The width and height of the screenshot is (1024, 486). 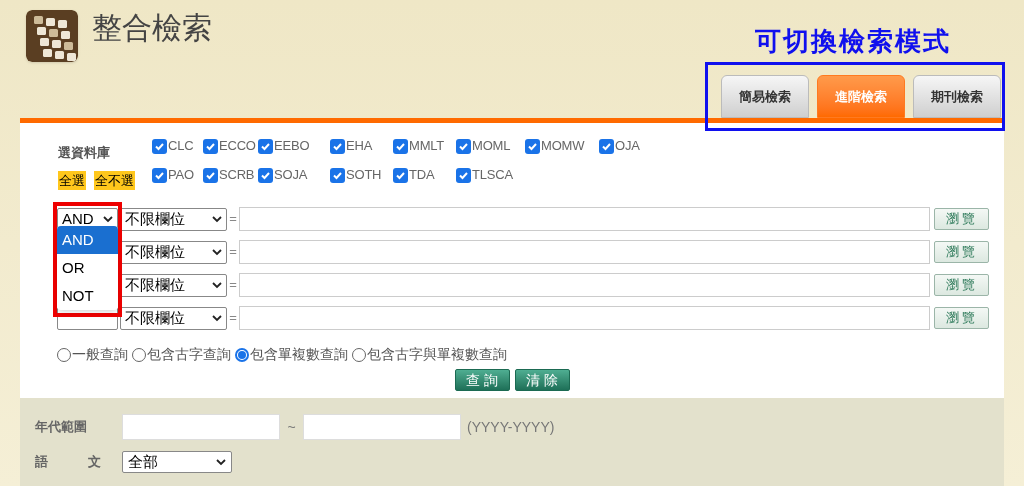 What do you see at coordinates (482, 380) in the screenshot?
I see `search-button: 查 詢` at bounding box center [482, 380].